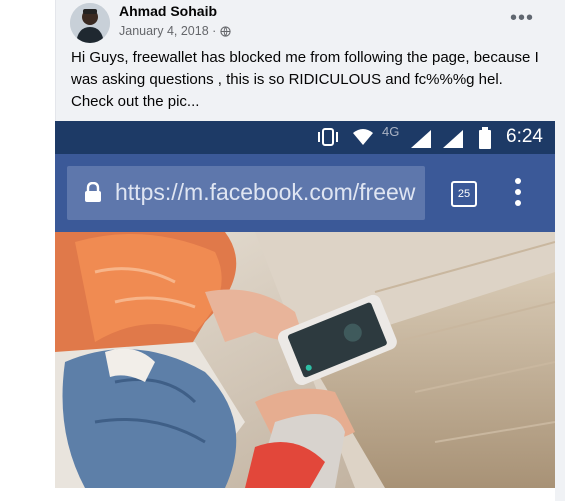 This screenshot has height=501, width=565. I want to click on avatar-image, so click(90, 23).